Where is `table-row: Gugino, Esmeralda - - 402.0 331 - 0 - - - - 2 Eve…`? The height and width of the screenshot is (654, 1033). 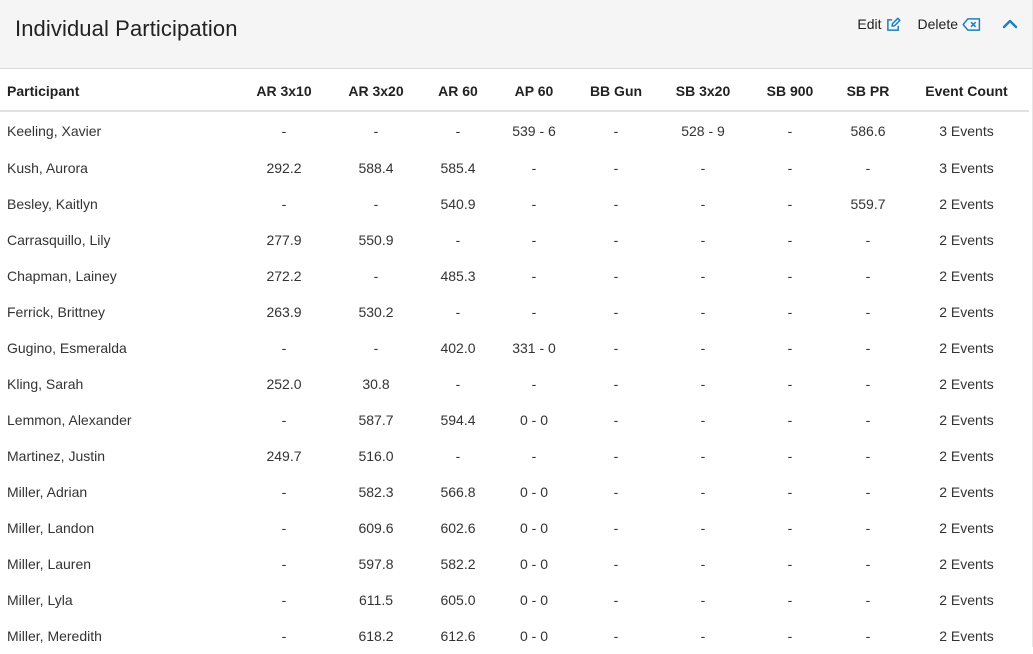 table-row: Gugino, Esmeralda - - 402.0 331 - 0 - - - - 2 Eve… is located at coordinates (514, 348).